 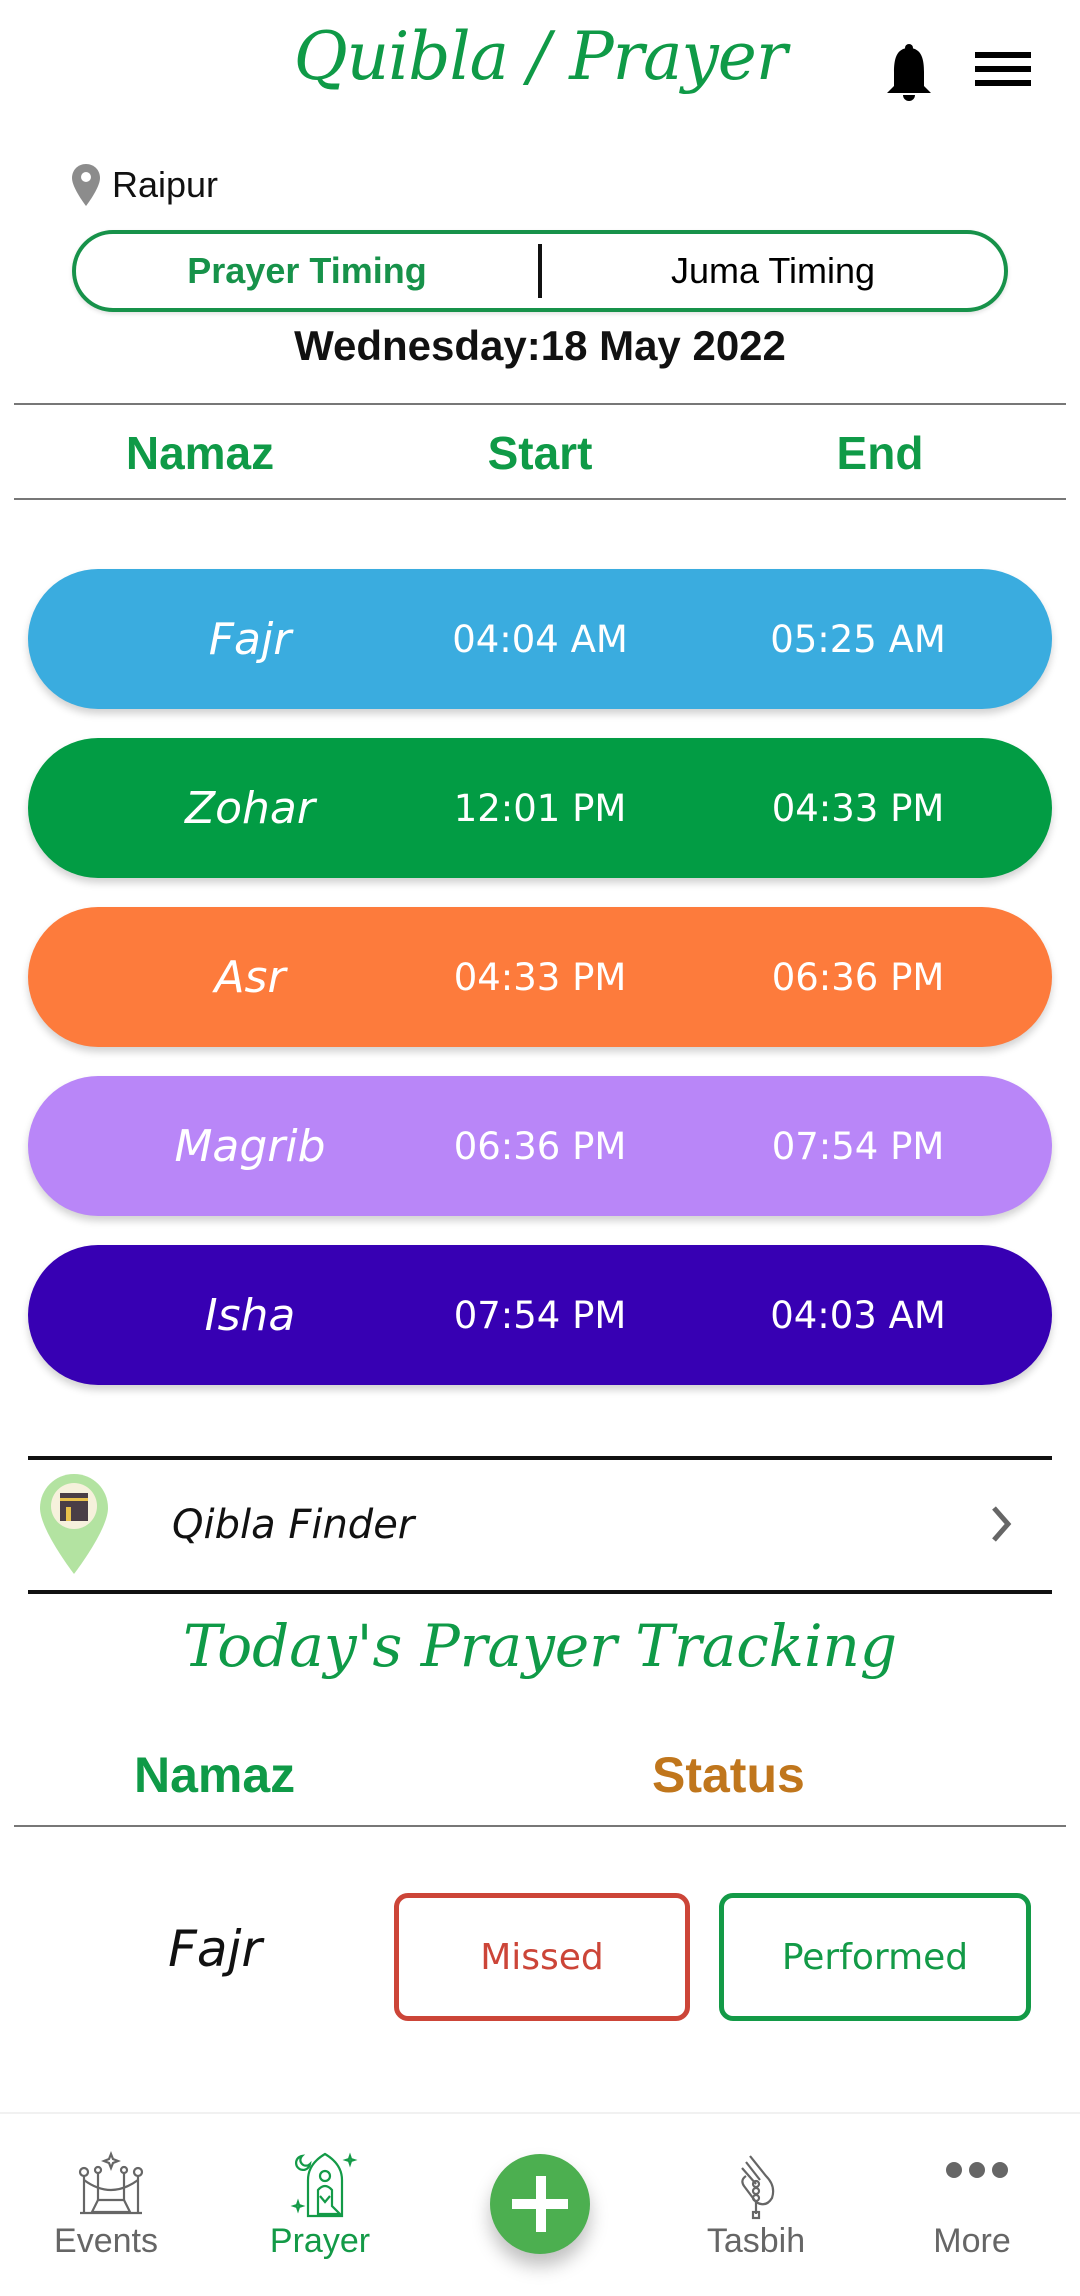 What do you see at coordinates (307, 271) in the screenshot?
I see `tab-prayer-timing: Prayer Timing` at bounding box center [307, 271].